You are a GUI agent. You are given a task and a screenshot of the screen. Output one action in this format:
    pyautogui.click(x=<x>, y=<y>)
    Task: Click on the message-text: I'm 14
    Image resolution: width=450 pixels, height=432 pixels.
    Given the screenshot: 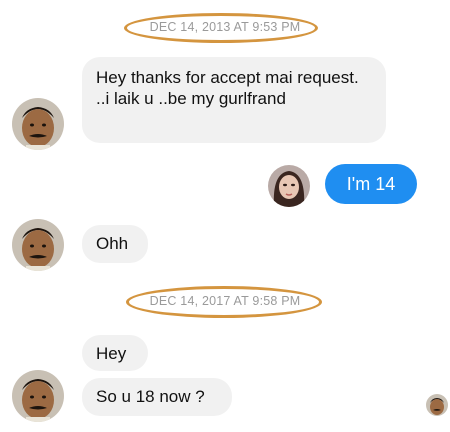 What is the action you would take?
    pyautogui.click(x=371, y=184)
    